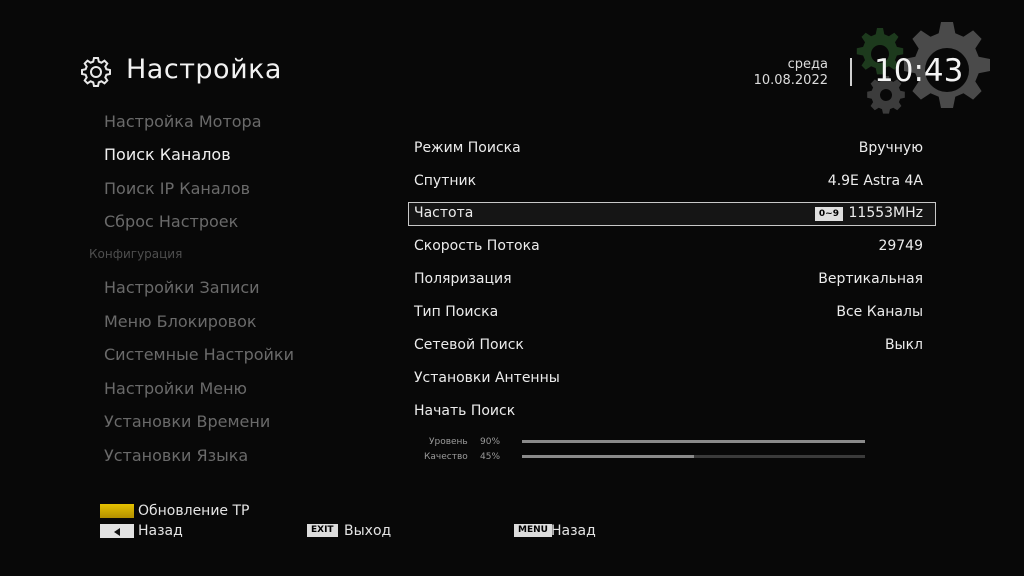  Describe the element at coordinates (672, 379) in the screenshot. I see `setting-row-antenna-setup: Установки Антенны` at that location.